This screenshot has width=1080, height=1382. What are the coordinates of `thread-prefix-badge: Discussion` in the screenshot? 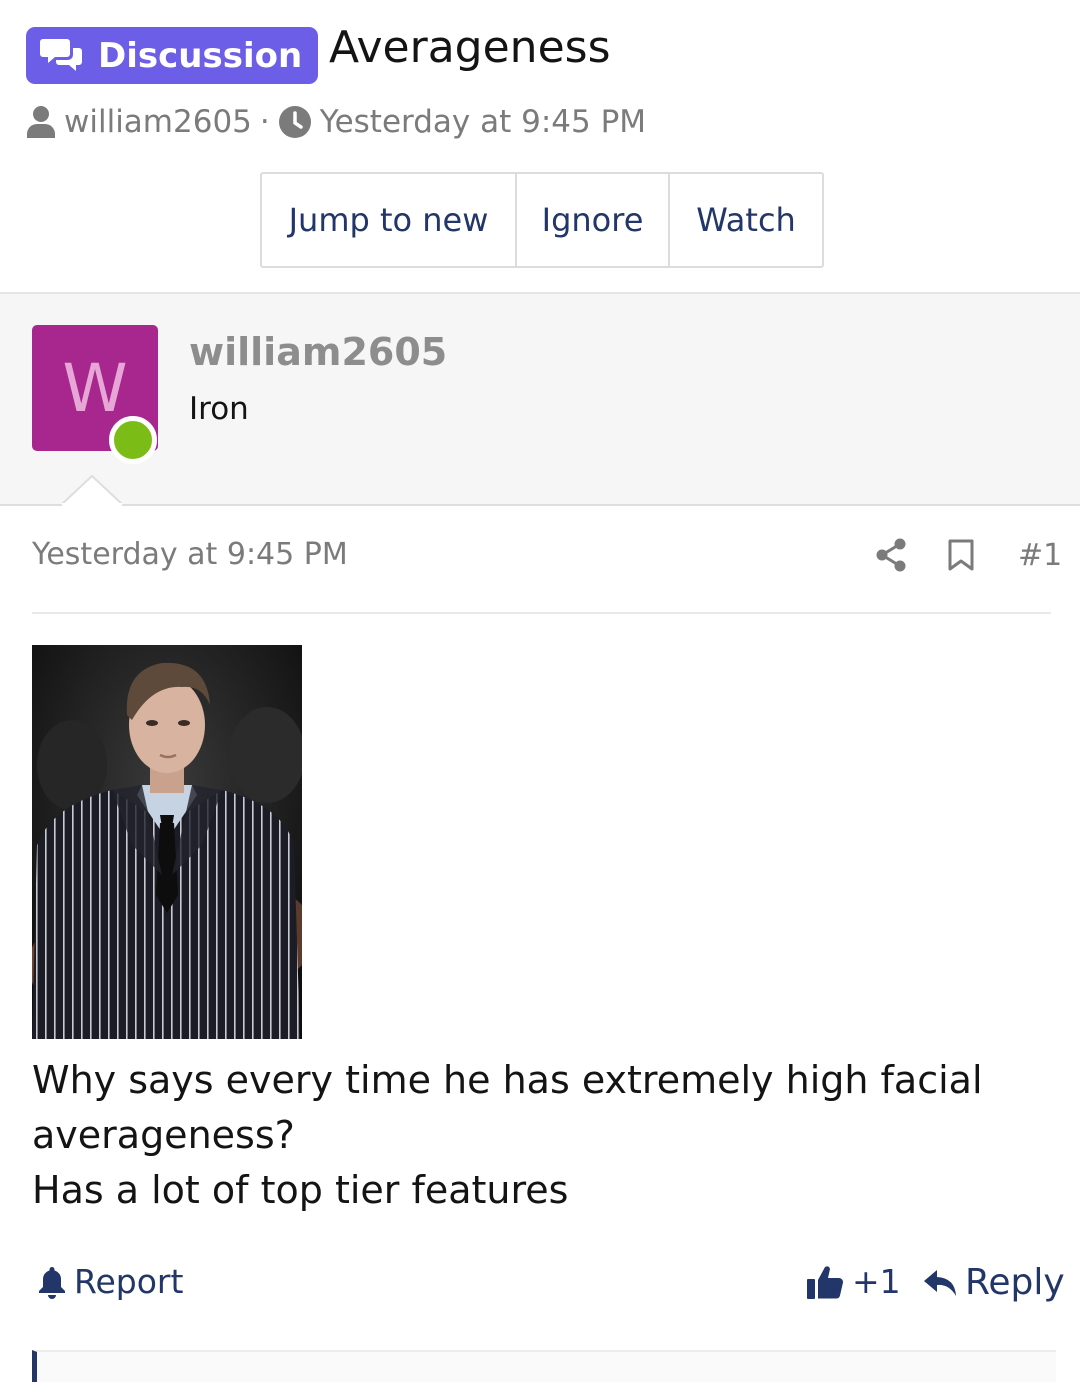 It's located at (172, 55).